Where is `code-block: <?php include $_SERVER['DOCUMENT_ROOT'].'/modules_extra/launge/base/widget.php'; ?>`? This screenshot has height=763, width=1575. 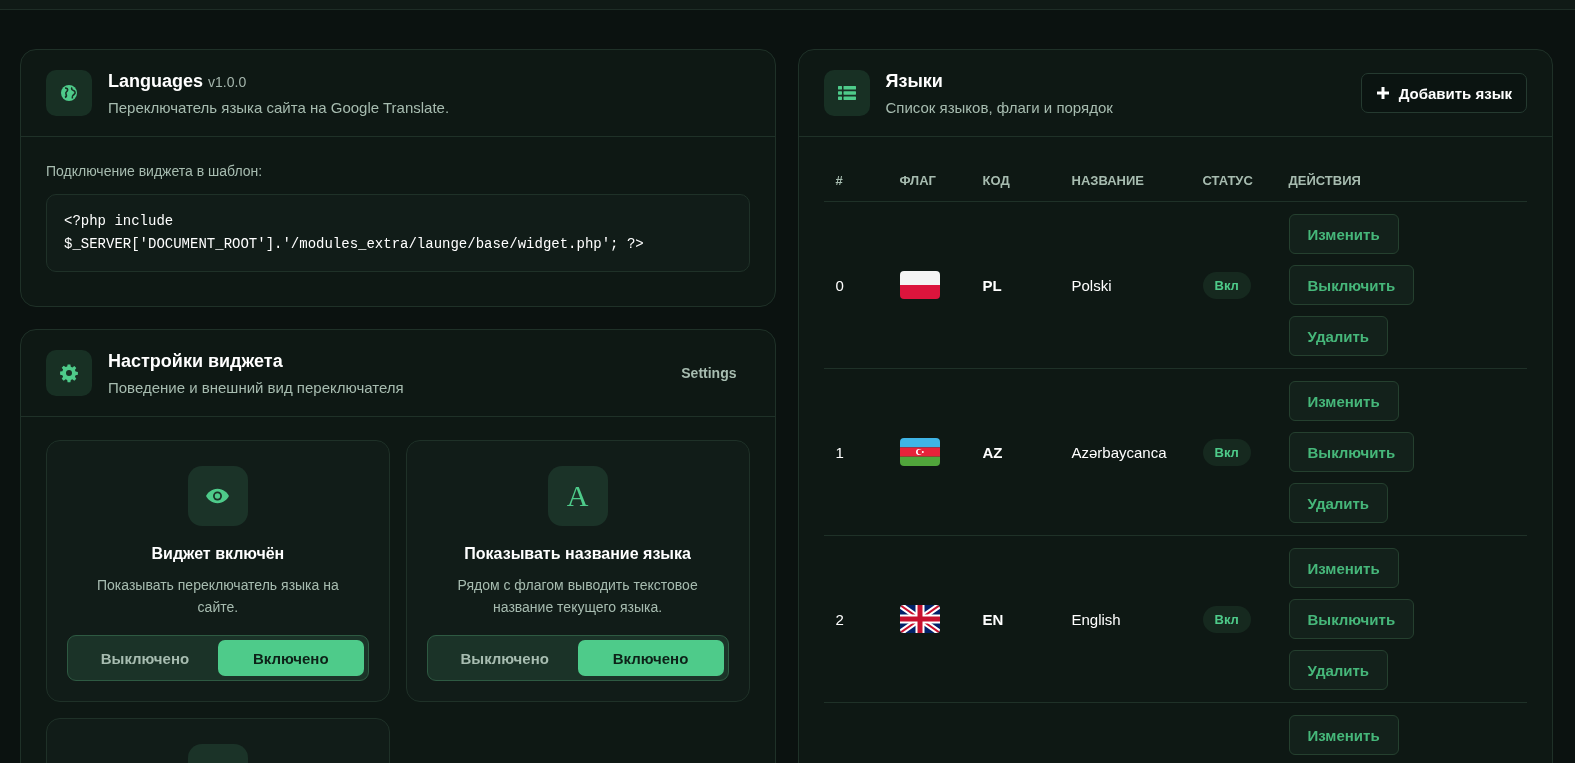 code-block: <?php include $_SERVER['DOCUMENT_ROOT'].'/modules_extra/launge/base/widget.php'; ?> is located at coordinates (398, 233).